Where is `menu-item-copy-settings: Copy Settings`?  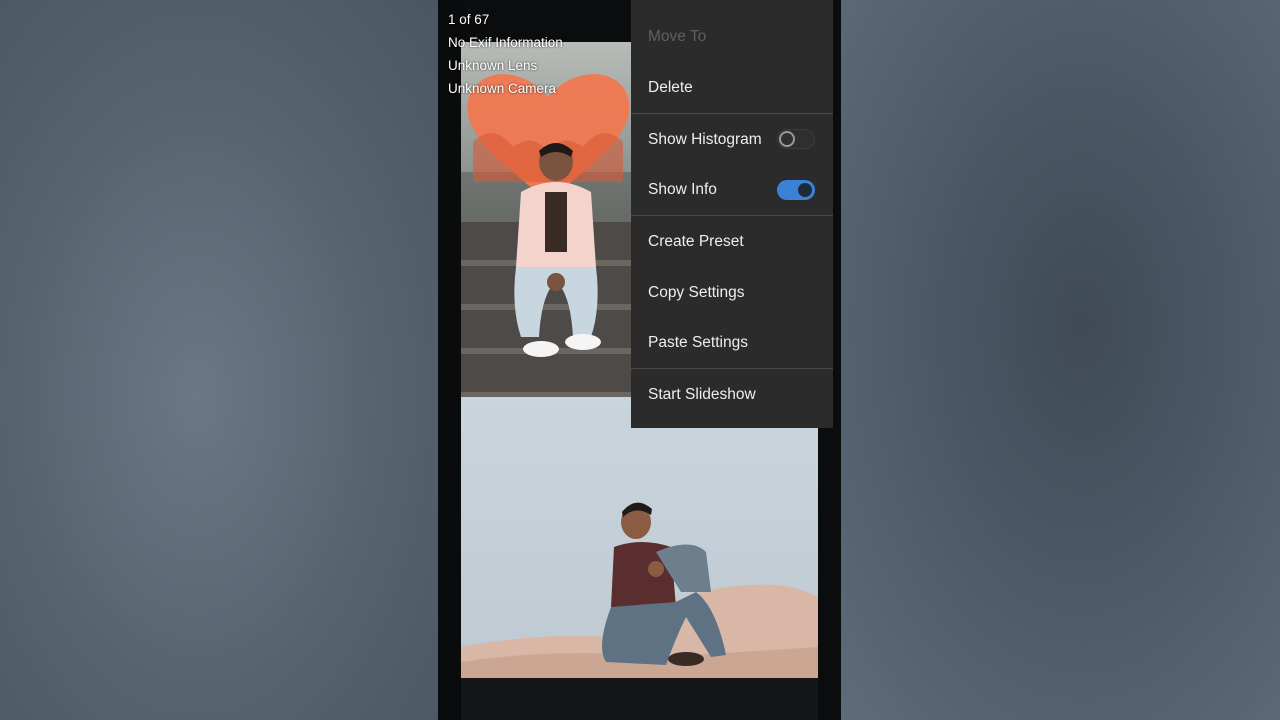 menu-item-copy-settings: Copy Settings is located at coordinates (732, 292).